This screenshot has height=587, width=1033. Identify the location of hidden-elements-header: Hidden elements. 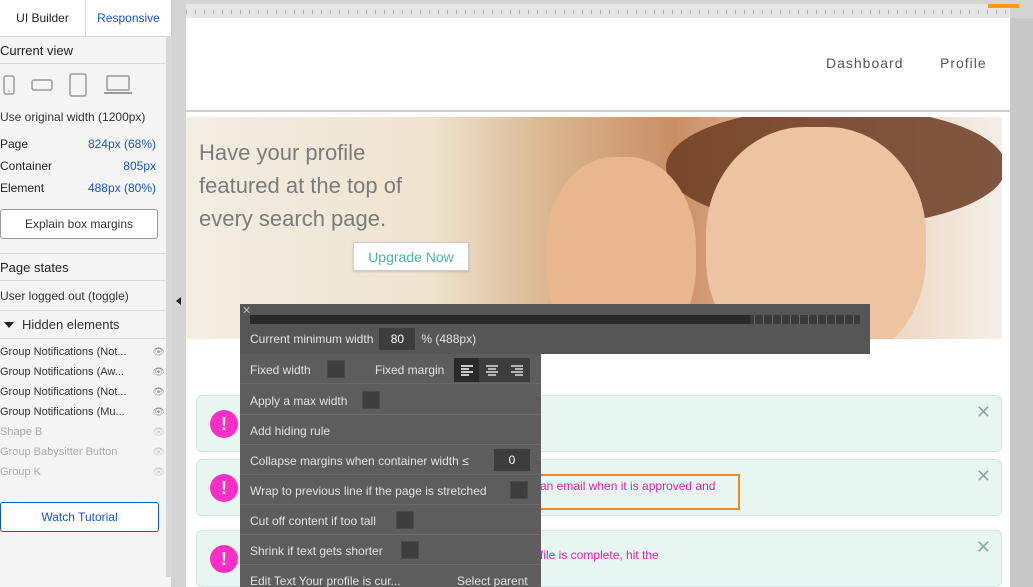
(85, 325).